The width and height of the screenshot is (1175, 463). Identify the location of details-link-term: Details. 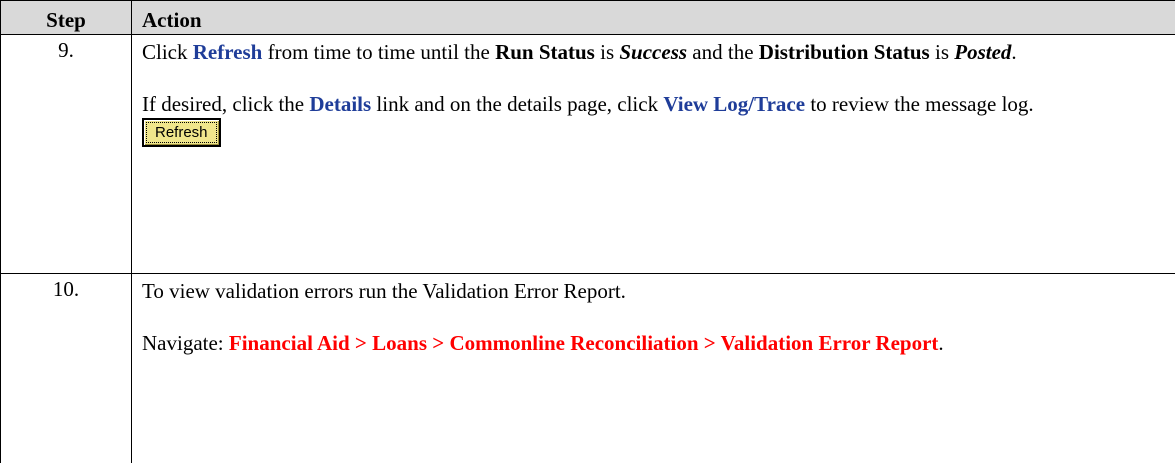
(340, 104).